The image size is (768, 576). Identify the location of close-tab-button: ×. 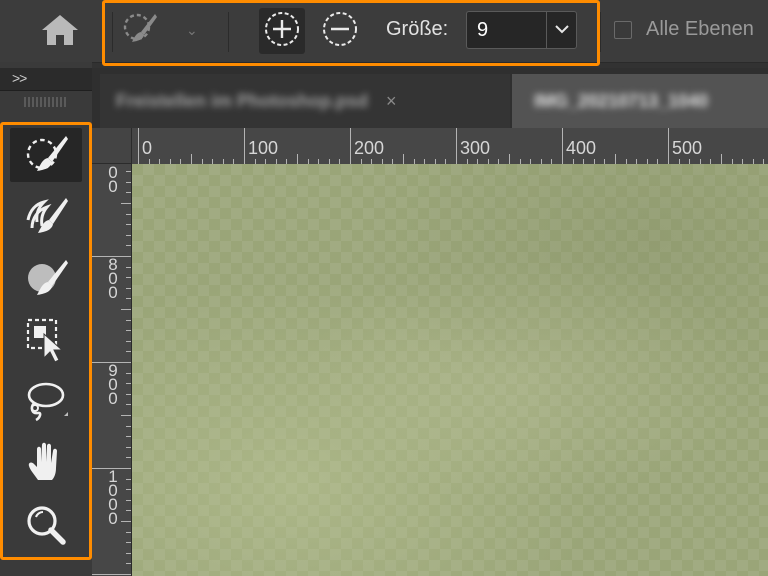
(391, 101).